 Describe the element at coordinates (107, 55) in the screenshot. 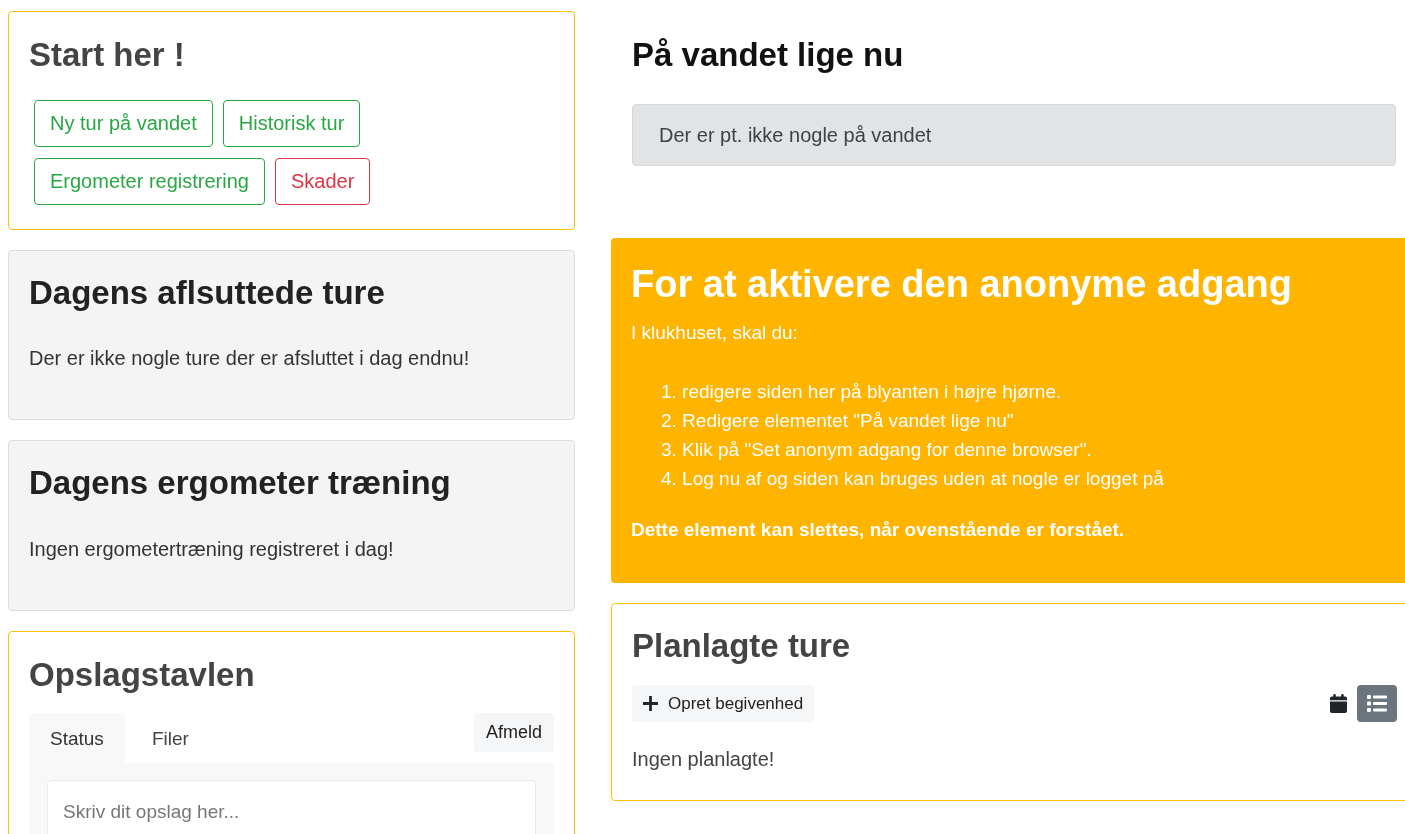

I see `section-title: Start her !` at that location.